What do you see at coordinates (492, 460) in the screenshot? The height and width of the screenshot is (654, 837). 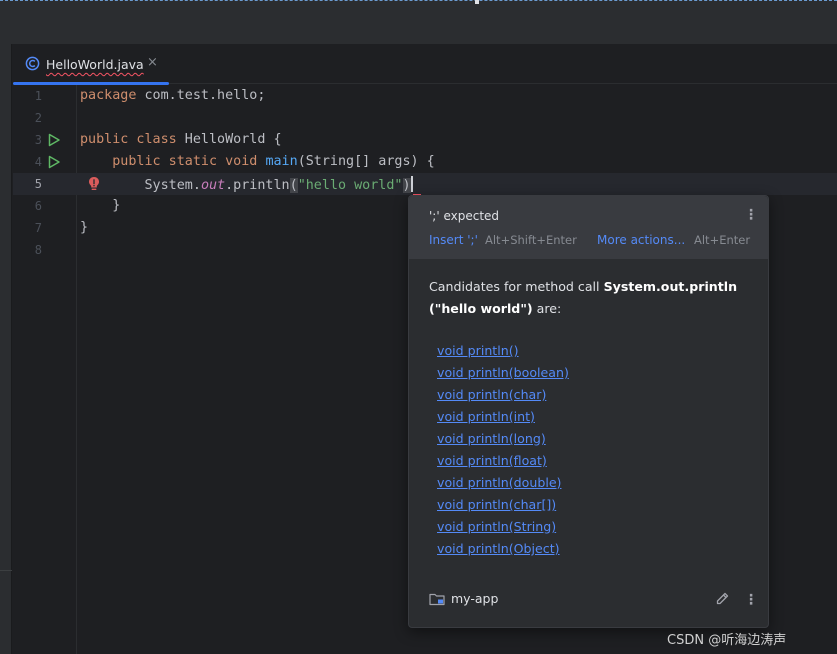 I see `method-candidate-link: void println(float)` at bounding box center [492, 460].